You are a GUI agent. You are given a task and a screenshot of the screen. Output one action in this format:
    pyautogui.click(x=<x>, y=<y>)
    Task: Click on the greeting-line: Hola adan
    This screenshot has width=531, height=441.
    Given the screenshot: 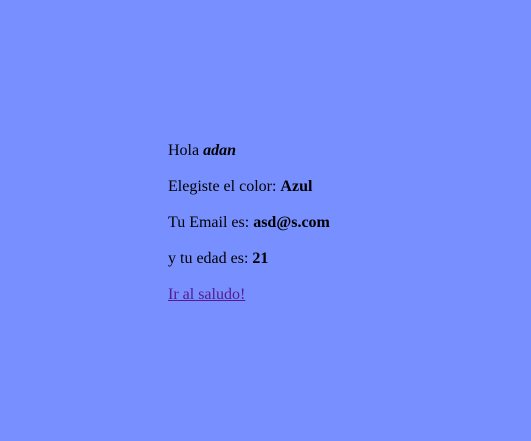 What is the action you would take?
    pyautogui.click(x=249, y=151)
    